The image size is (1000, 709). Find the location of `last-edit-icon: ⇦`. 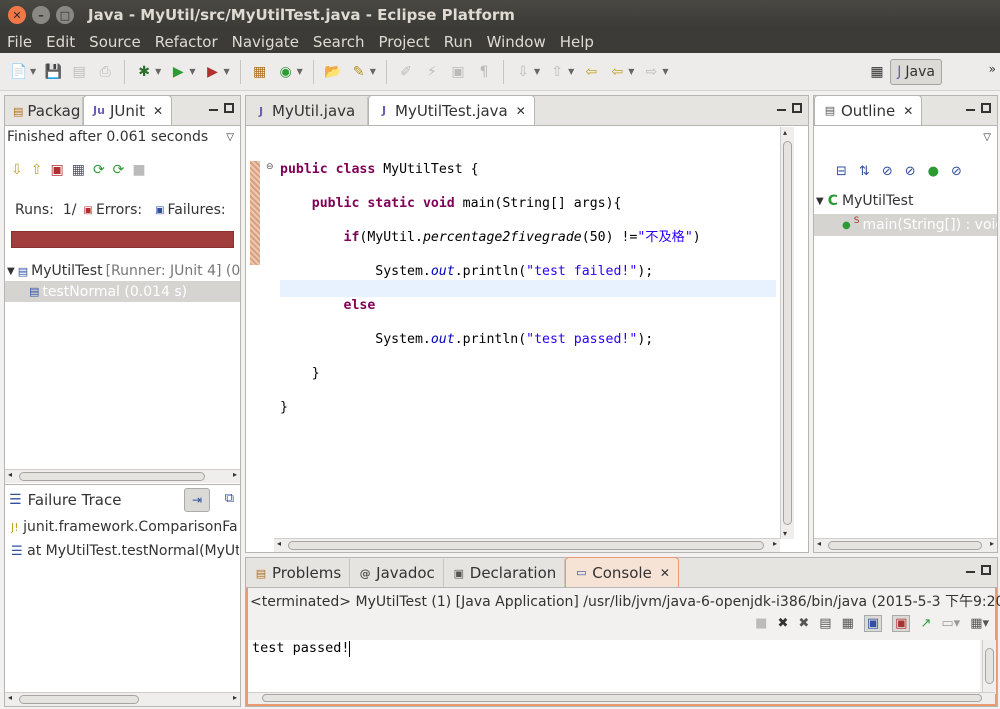

last-edit-icon: ⇦ is located at coordinates (591, 72).